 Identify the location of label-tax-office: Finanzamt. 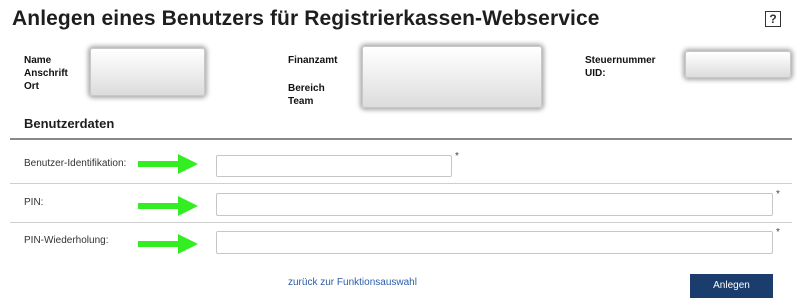
(313, 60).